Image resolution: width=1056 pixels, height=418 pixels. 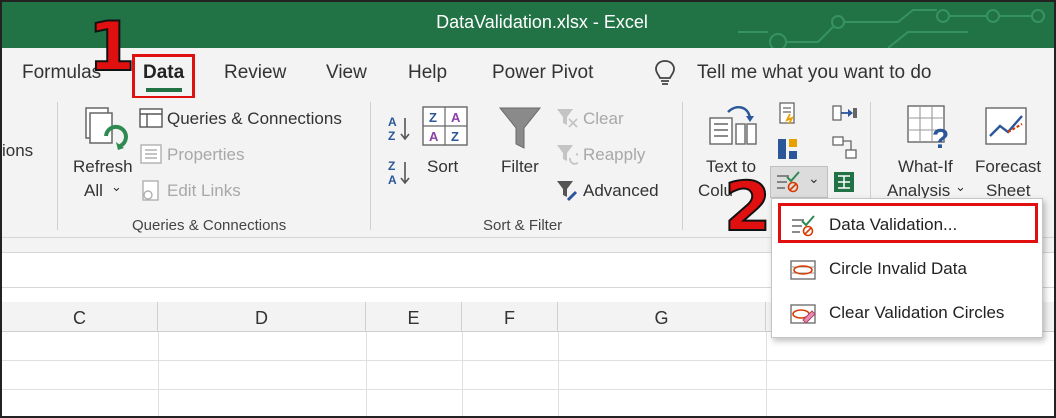 I want to click on what-if-label-1: What-If, so click(x=925, y=167).